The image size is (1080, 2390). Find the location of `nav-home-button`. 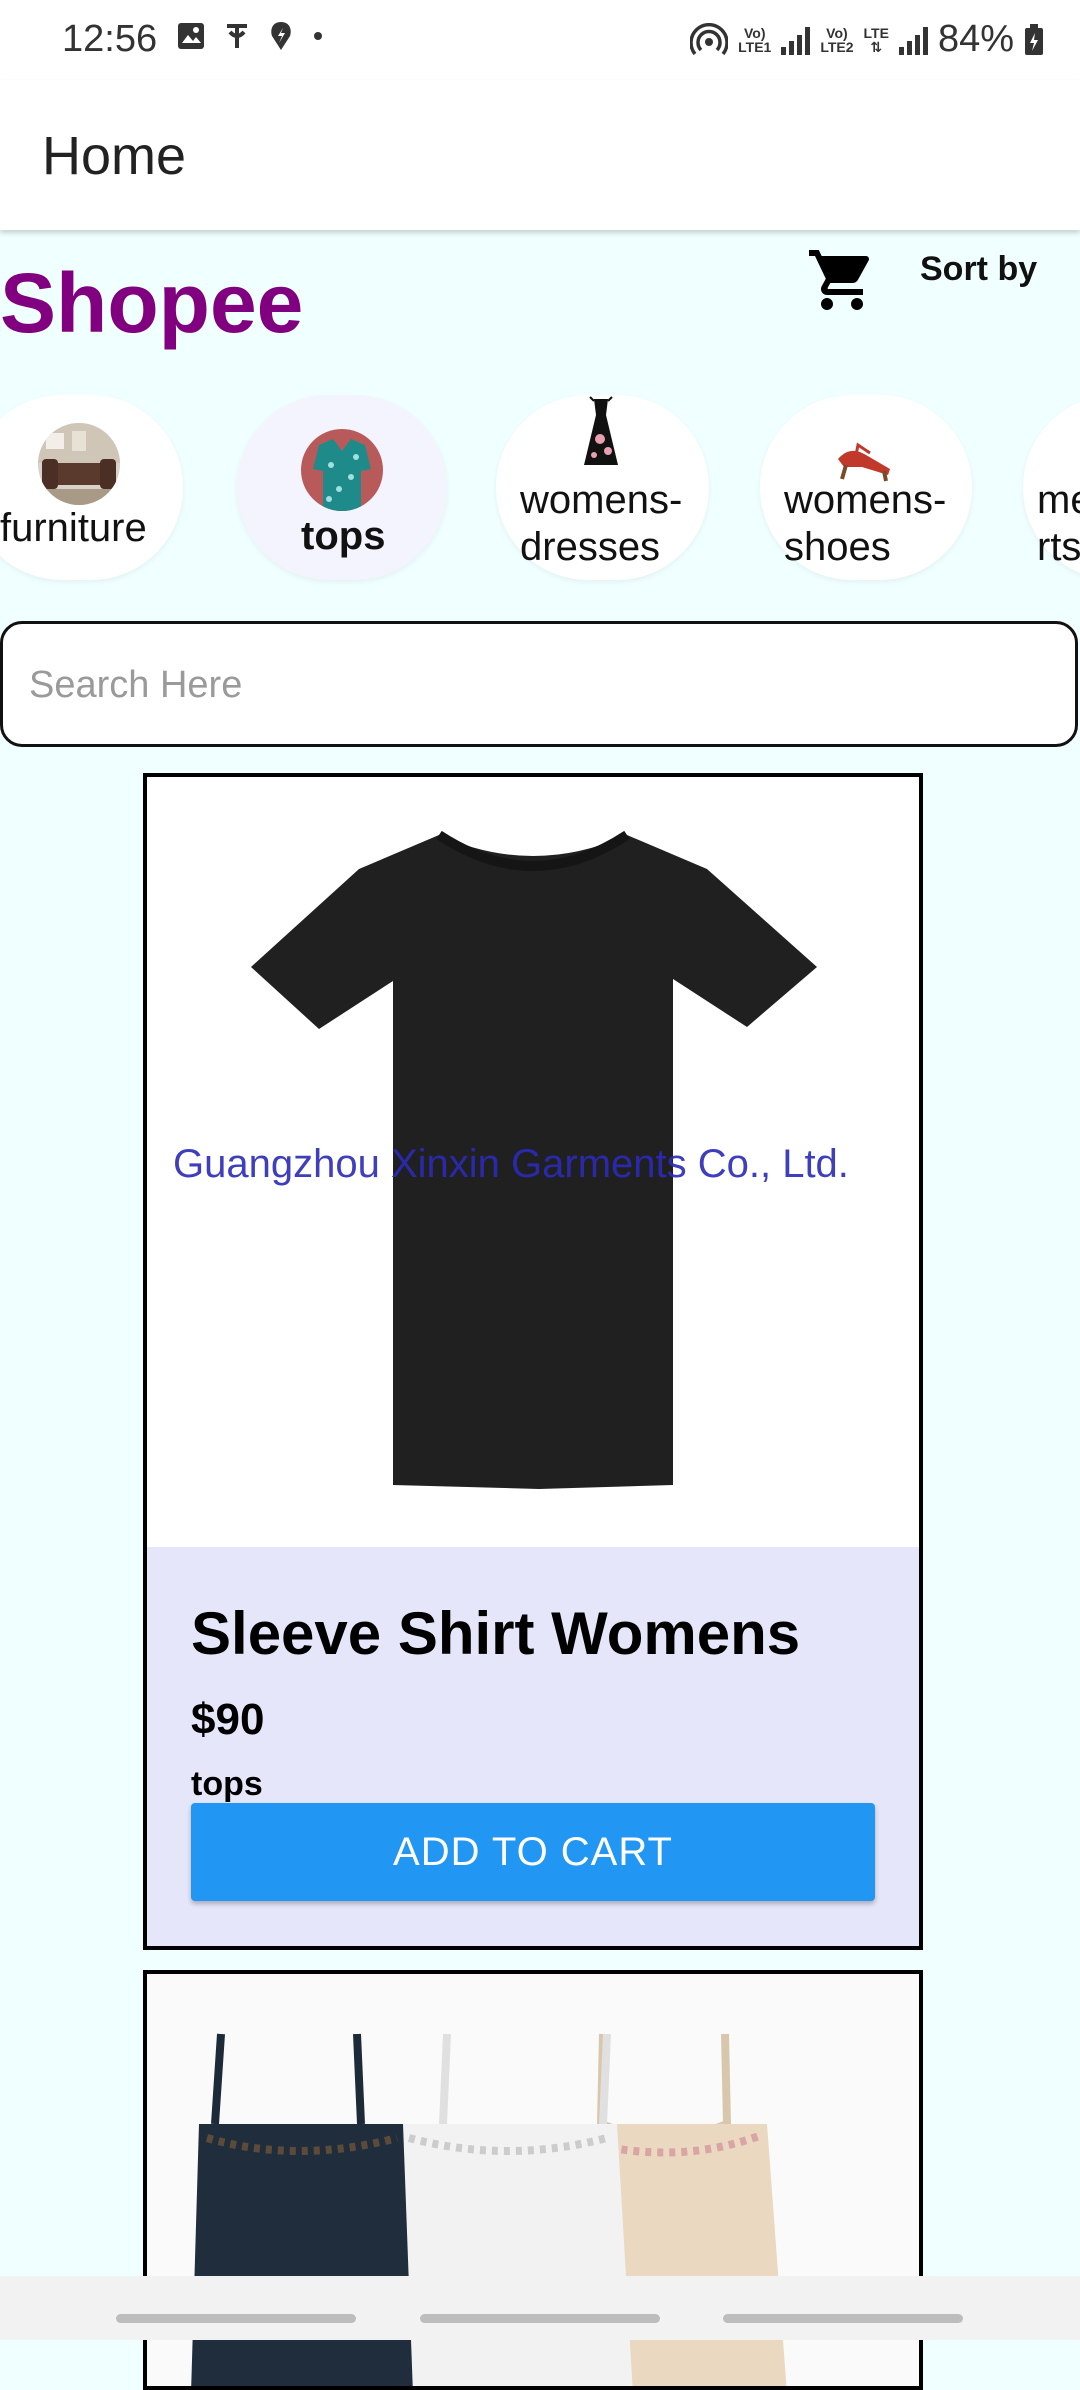

nav-home-button is located at coordinates (540, 2318).